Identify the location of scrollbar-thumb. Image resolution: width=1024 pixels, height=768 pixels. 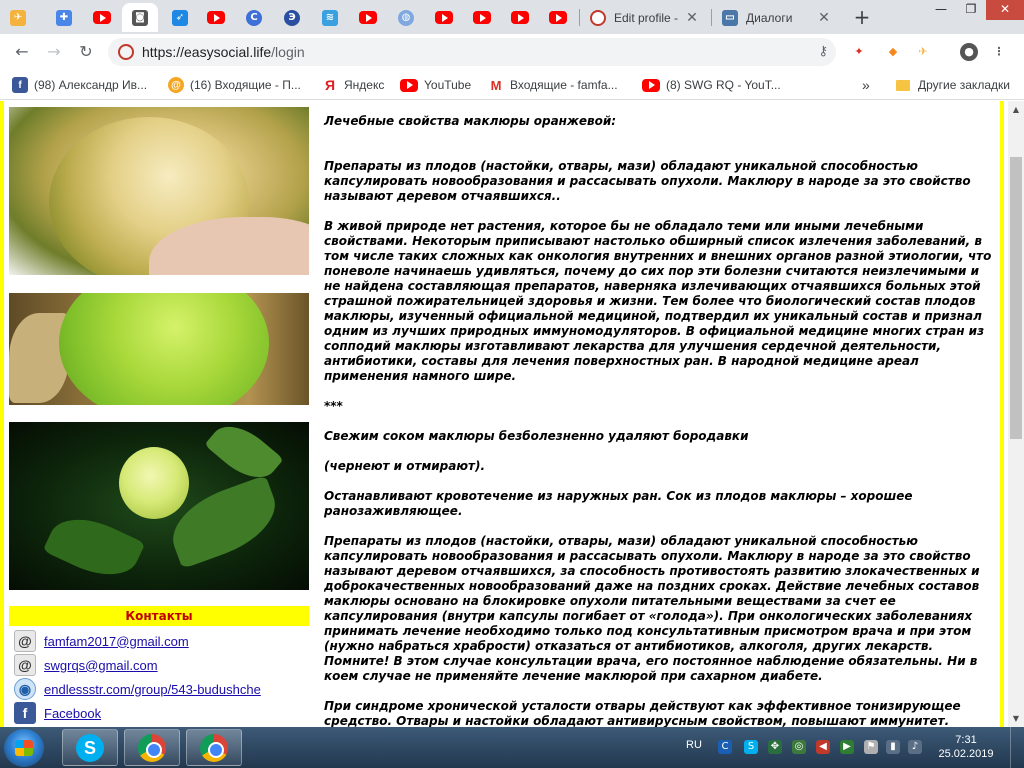
(1016, 298).